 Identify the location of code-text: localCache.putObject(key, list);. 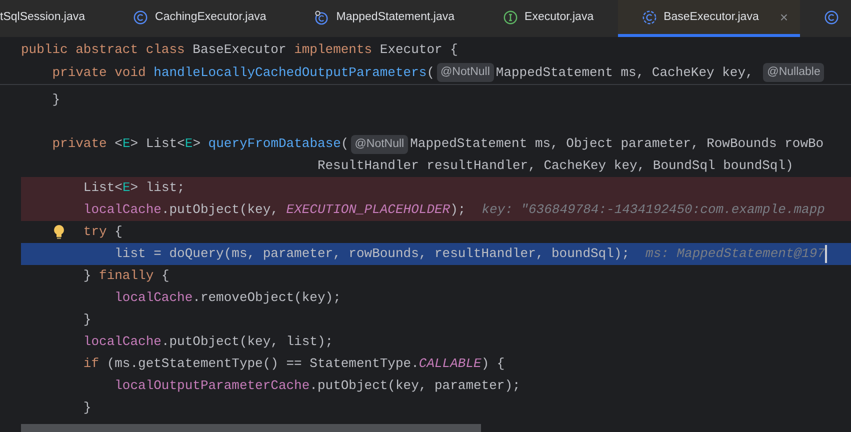
(208, 342).